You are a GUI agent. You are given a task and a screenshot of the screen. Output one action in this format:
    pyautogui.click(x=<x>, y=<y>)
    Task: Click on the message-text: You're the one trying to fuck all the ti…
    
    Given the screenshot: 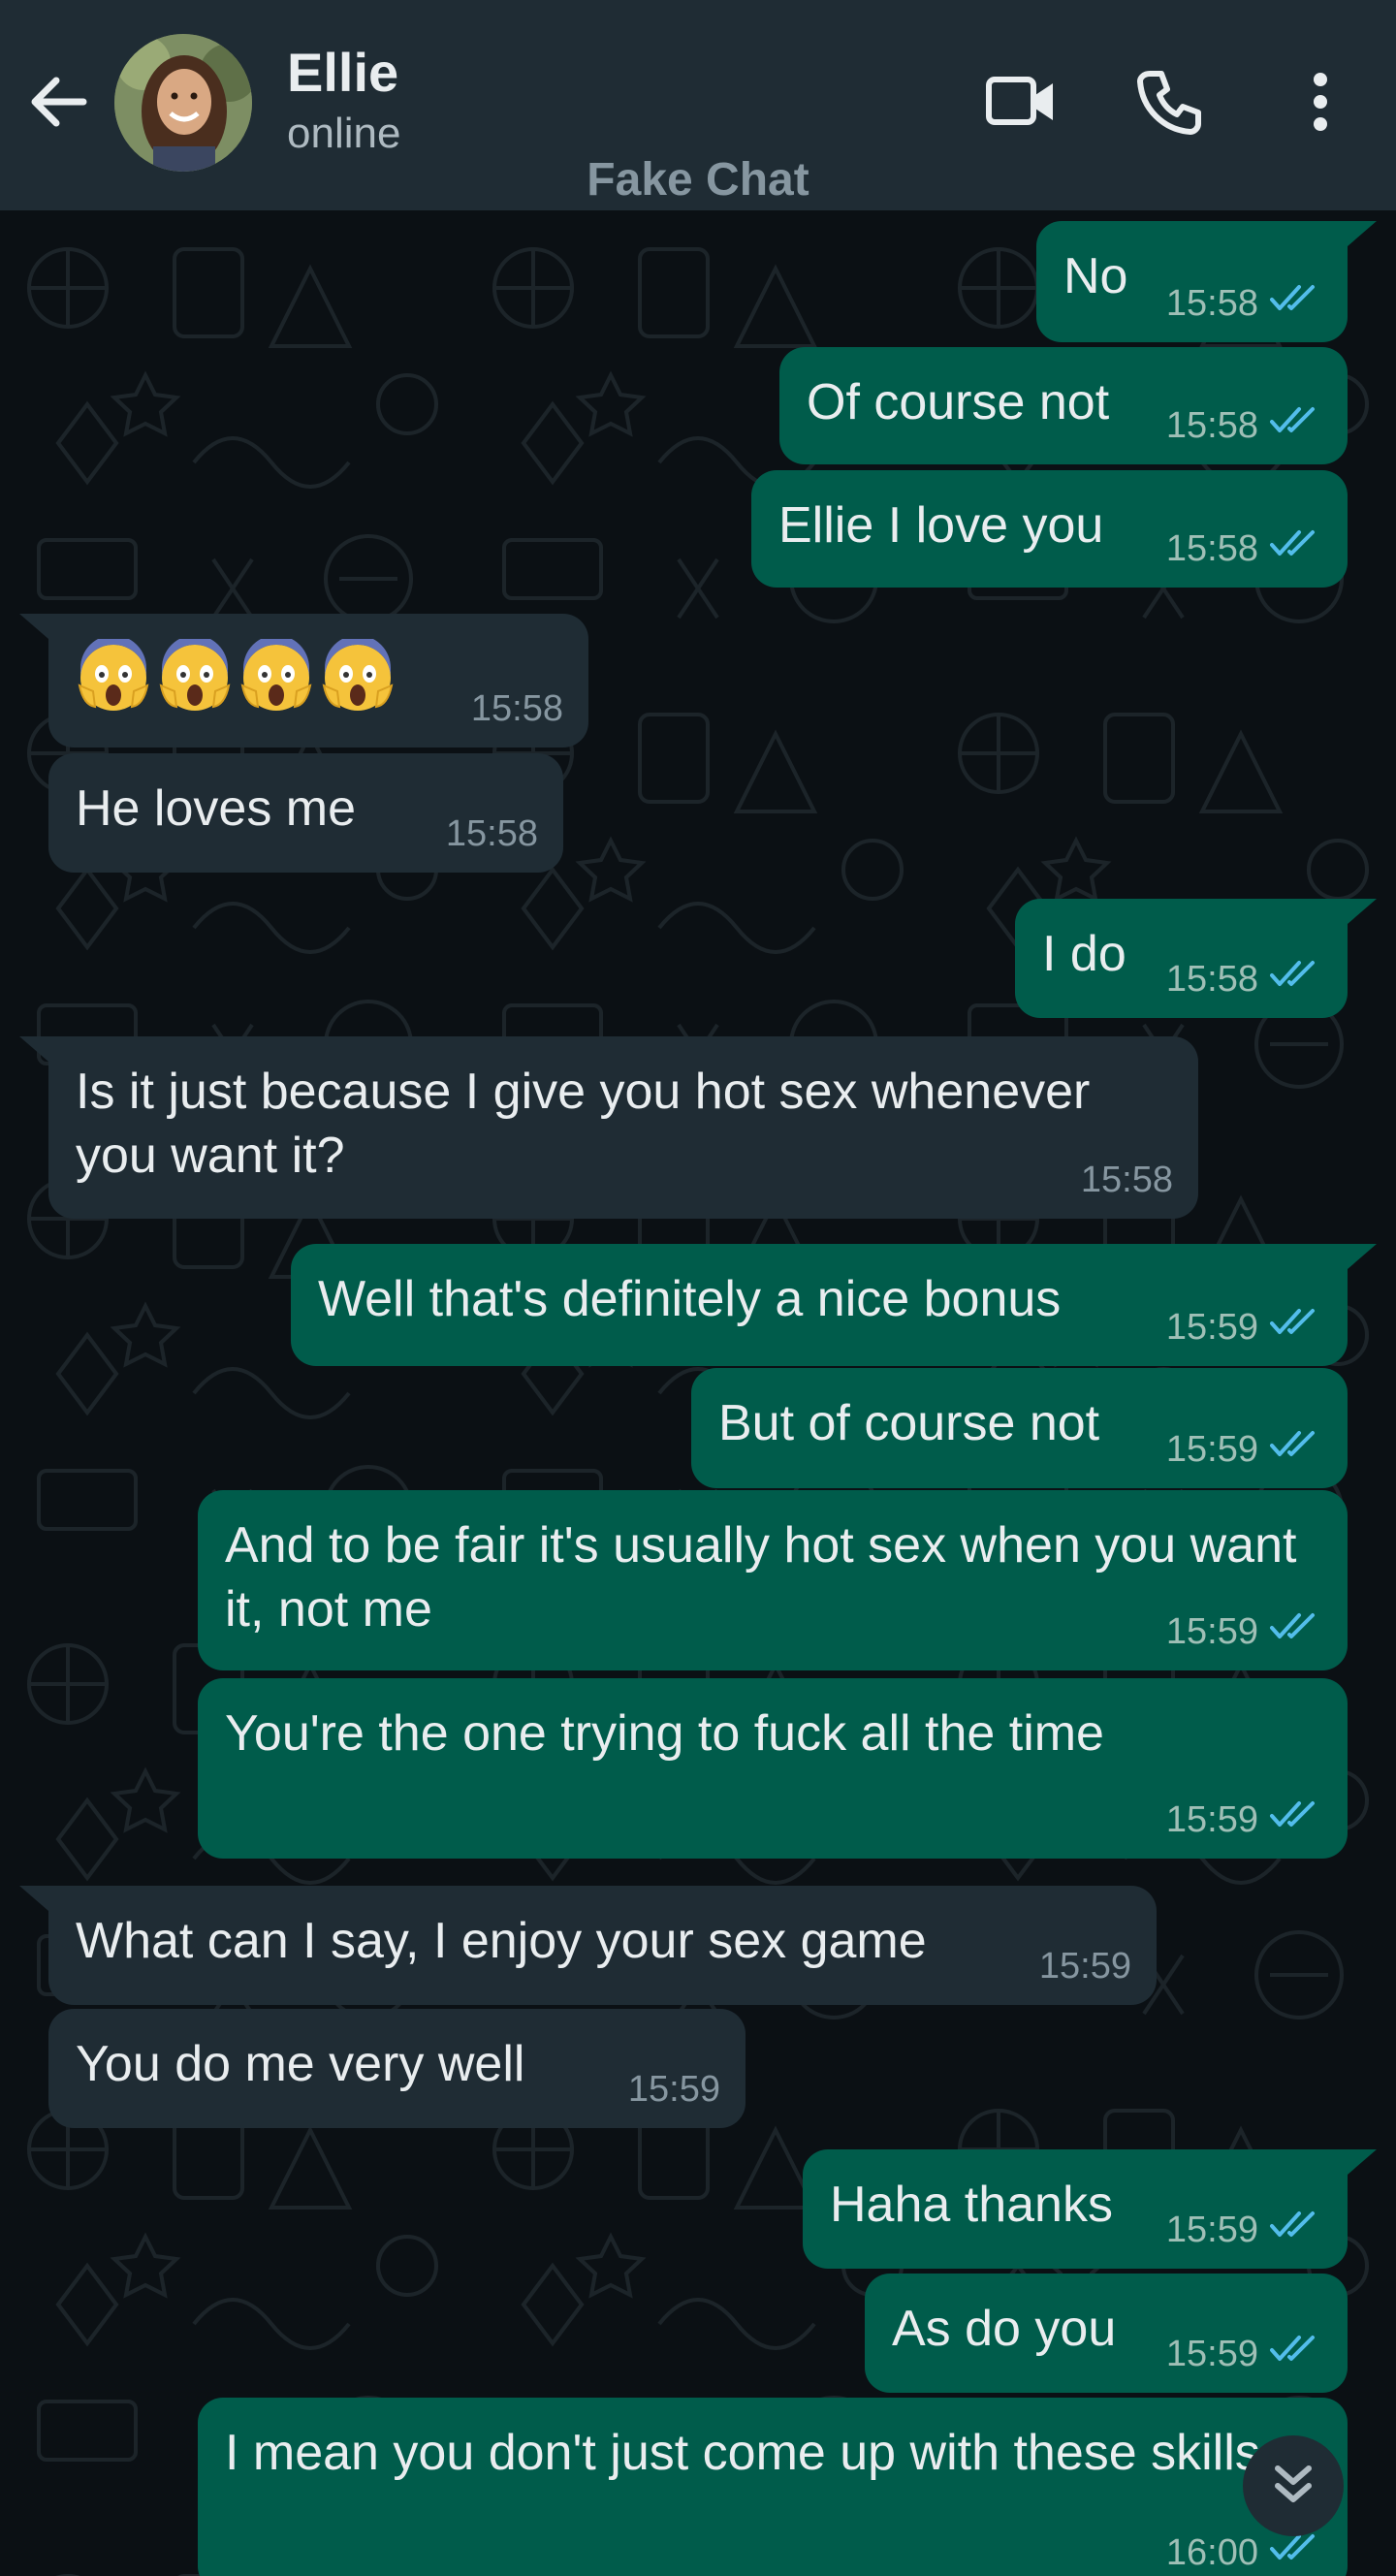 What is the action you would take?
    pyautogui.click(x=664, y=1734)
    